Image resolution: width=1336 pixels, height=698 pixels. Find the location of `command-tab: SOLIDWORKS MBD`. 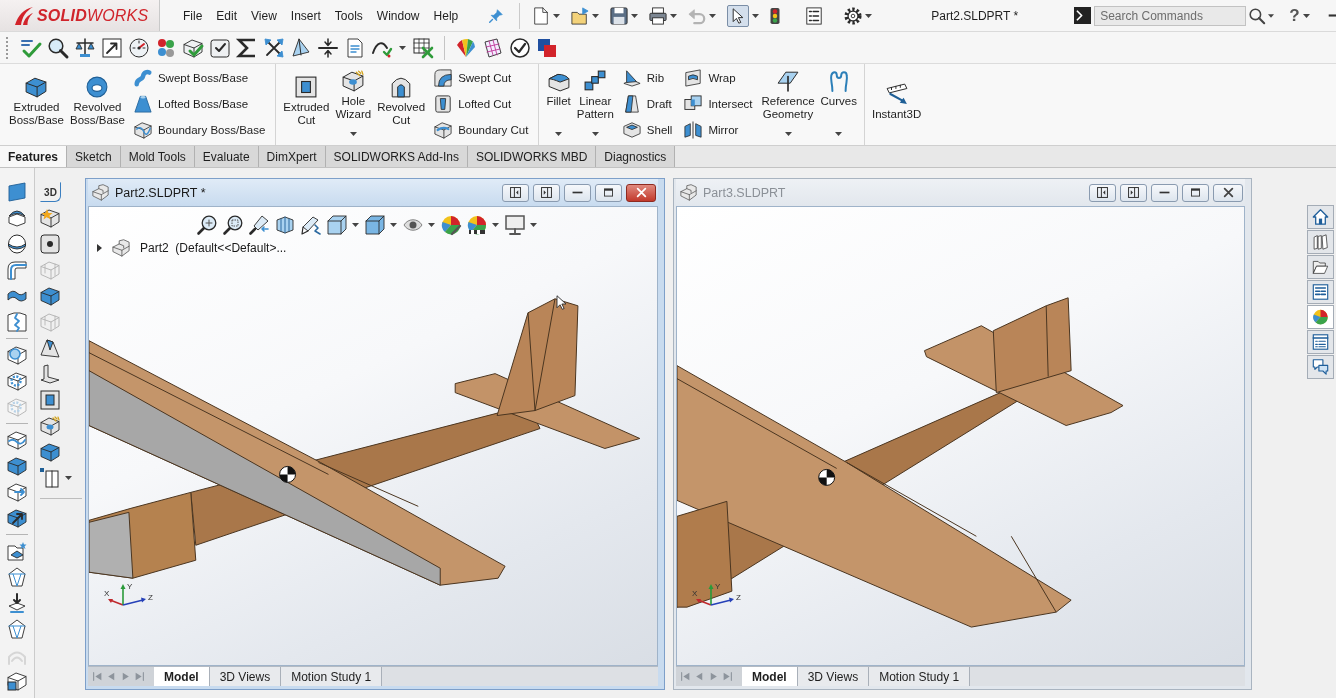

command-tab: SOLIDWORKS MBD is located at coordinates (532, 156).